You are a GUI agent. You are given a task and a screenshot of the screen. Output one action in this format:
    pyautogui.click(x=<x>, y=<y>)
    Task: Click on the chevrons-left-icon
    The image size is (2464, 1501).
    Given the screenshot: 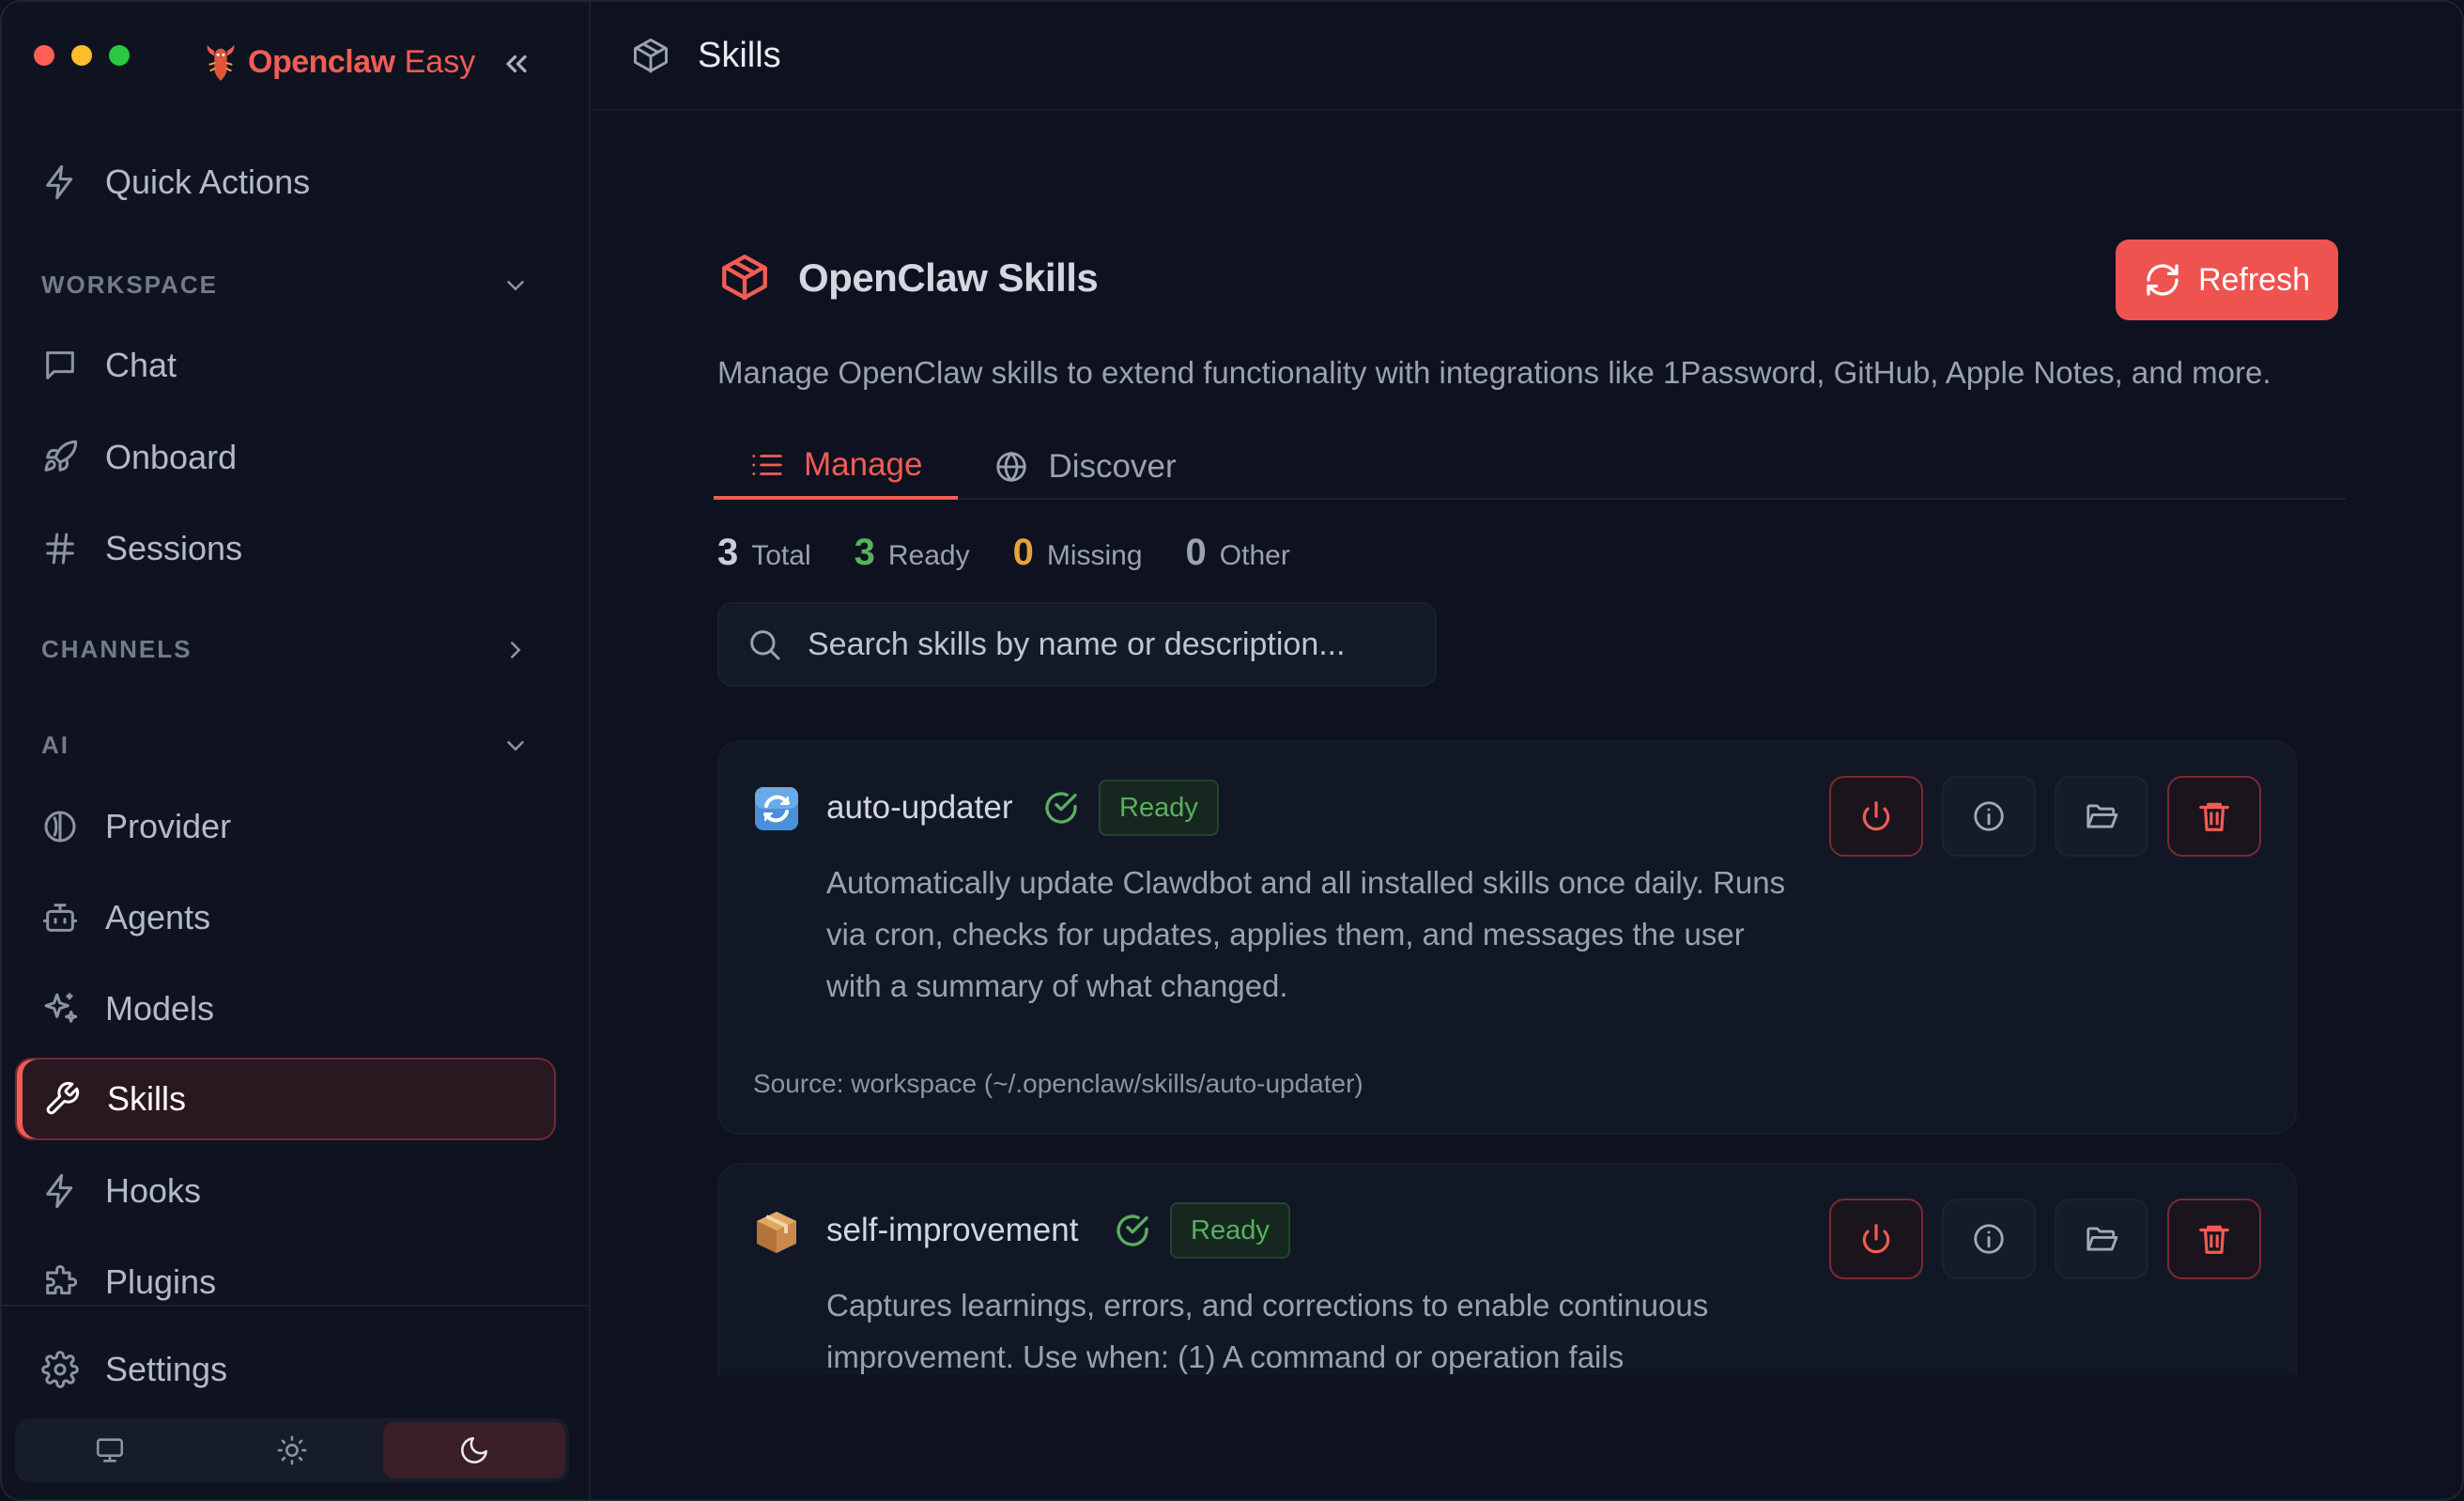 What is the action you would take?
    pyautogui.click(x=516, y=63)
    